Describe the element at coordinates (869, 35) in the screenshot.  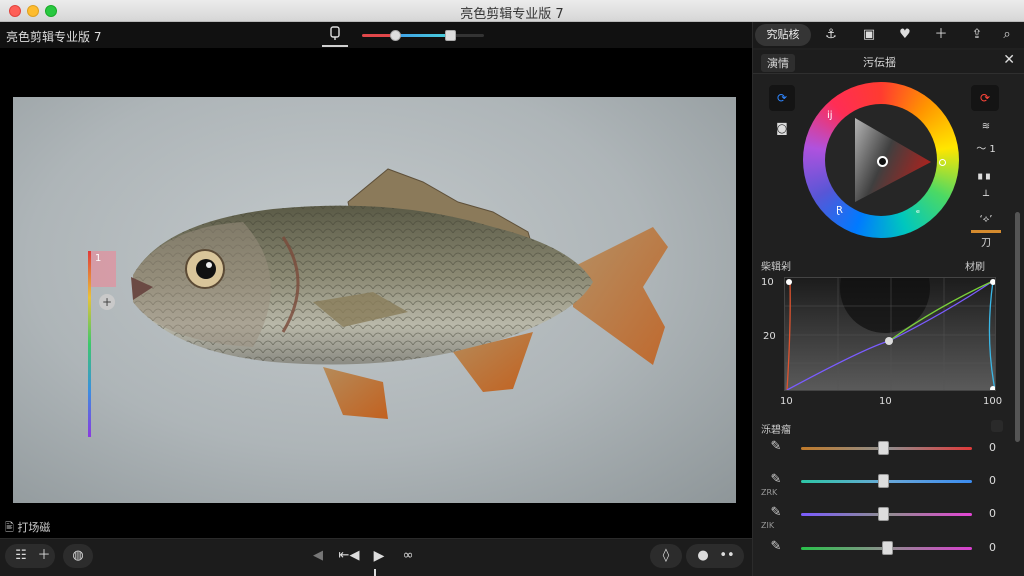
I see `frame-icon: ▣` at that location.